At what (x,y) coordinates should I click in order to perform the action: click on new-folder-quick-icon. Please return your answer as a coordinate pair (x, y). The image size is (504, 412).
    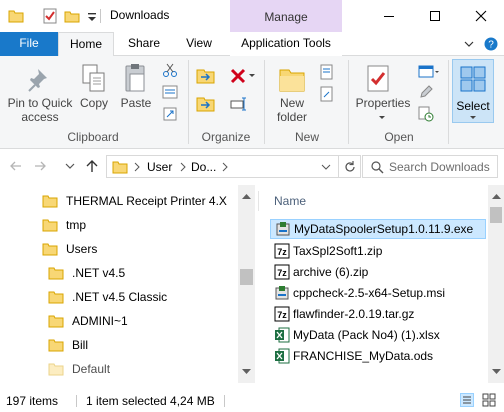
    Looking at the image, I should click on (72, 16).